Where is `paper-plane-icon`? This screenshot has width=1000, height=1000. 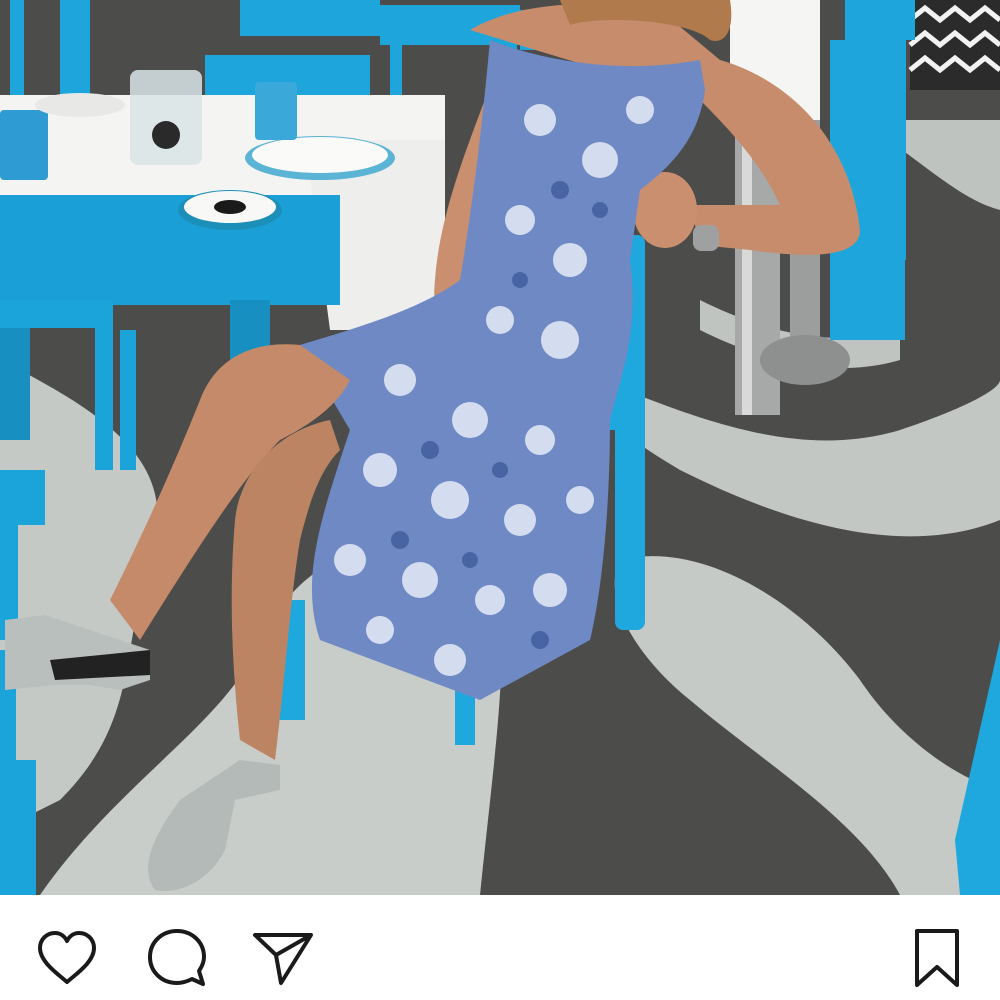
paper-plane-icon is located at coordinates (283, 958).